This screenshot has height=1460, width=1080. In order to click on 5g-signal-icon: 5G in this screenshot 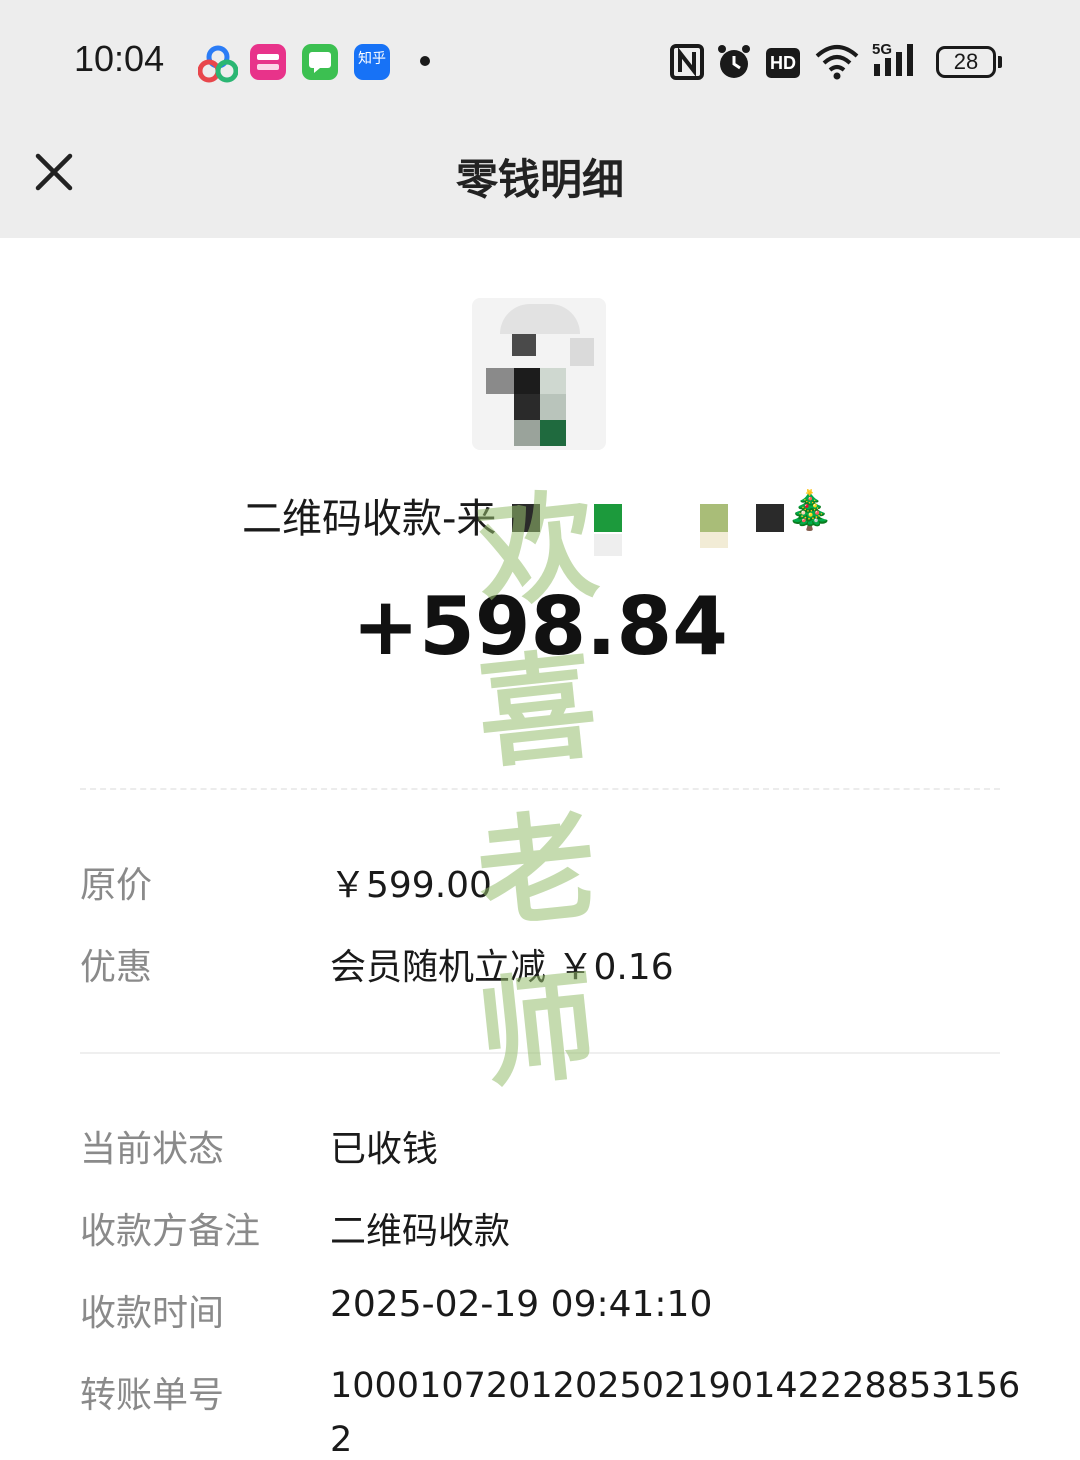, I will do `click(897, 60)`.